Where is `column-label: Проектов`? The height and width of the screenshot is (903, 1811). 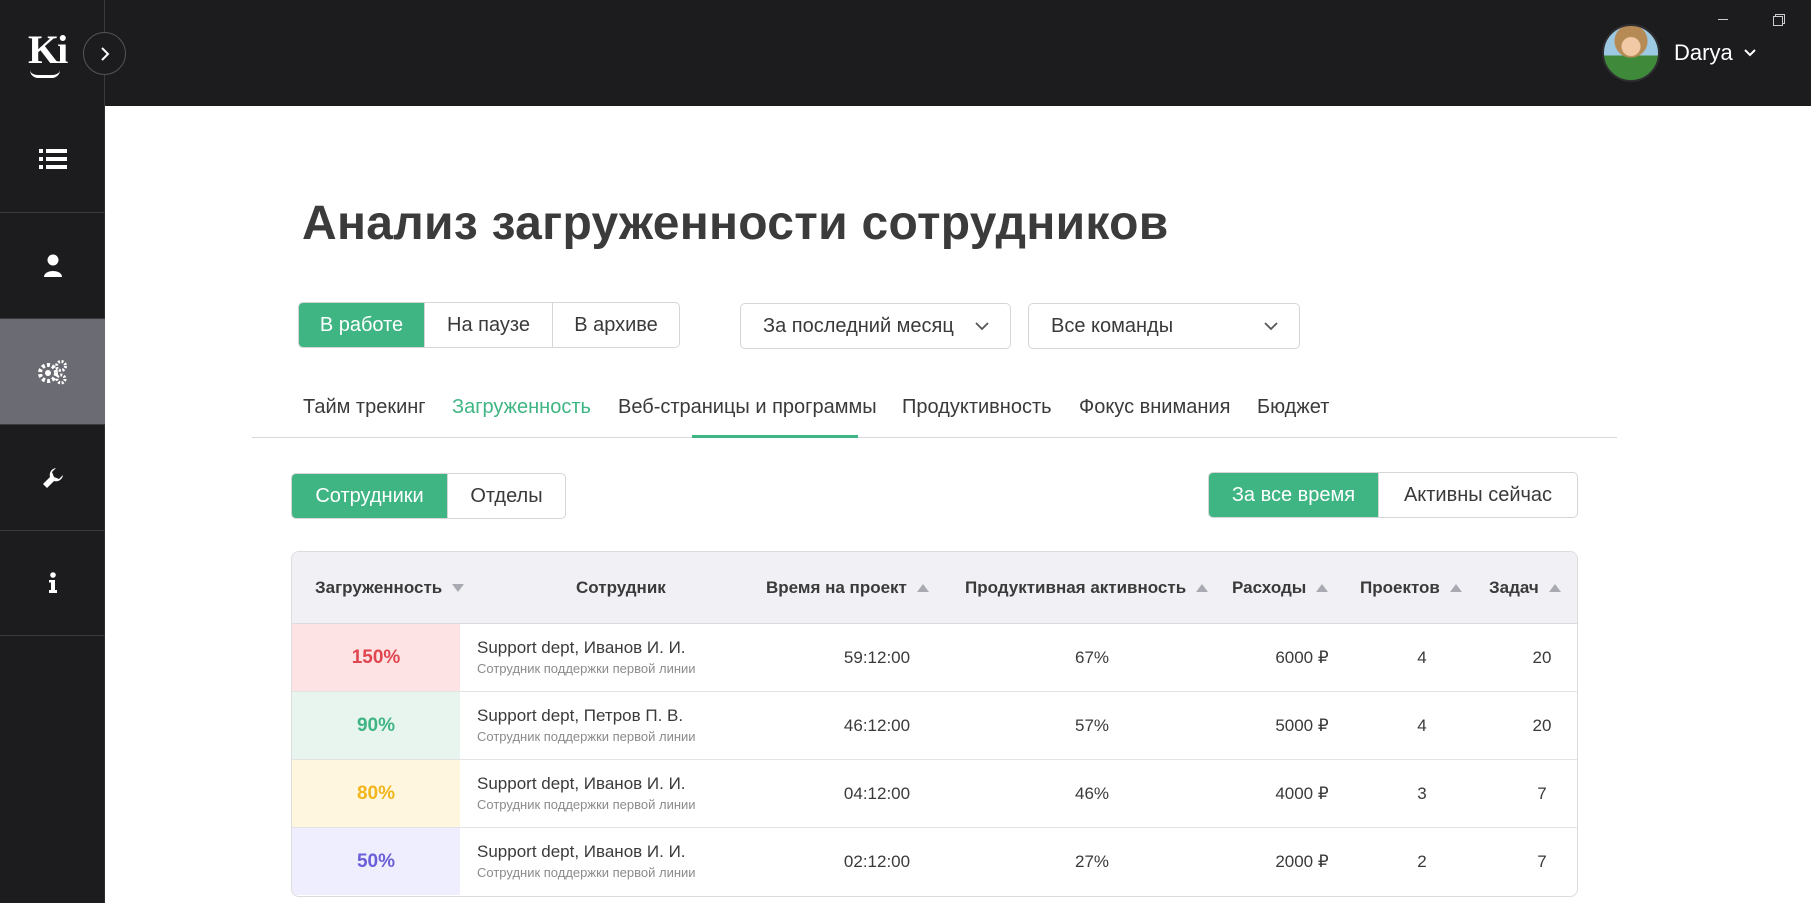 column-label: Проектов is located at coordinates (1400, 587).